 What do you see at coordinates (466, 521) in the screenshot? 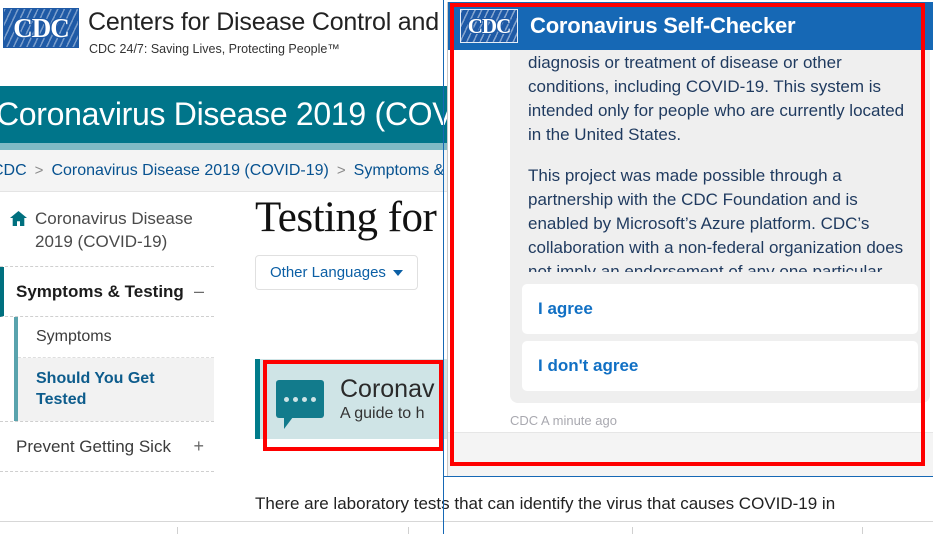
I see `content-divider` at bounding box center [466, 521].